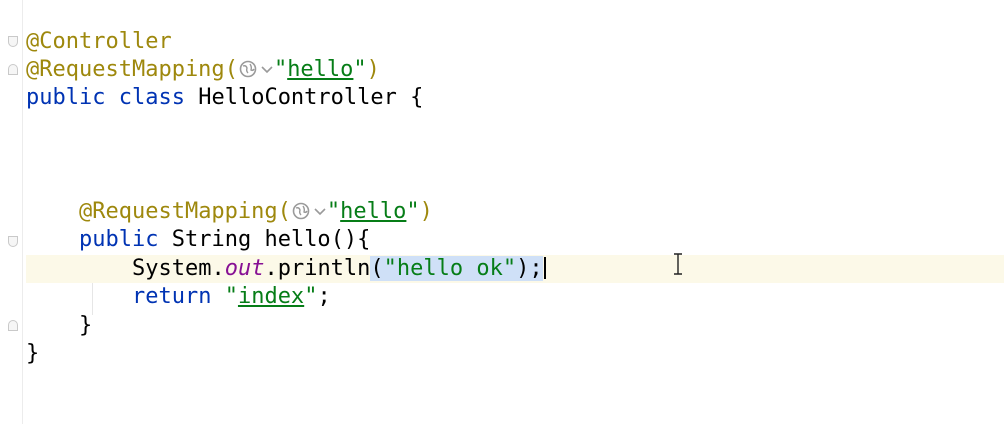 Image resolution: width=1004 pixels, height=424 pixels. I want to click on mouse-ibeam-cursor-icon, so click(678, 264).